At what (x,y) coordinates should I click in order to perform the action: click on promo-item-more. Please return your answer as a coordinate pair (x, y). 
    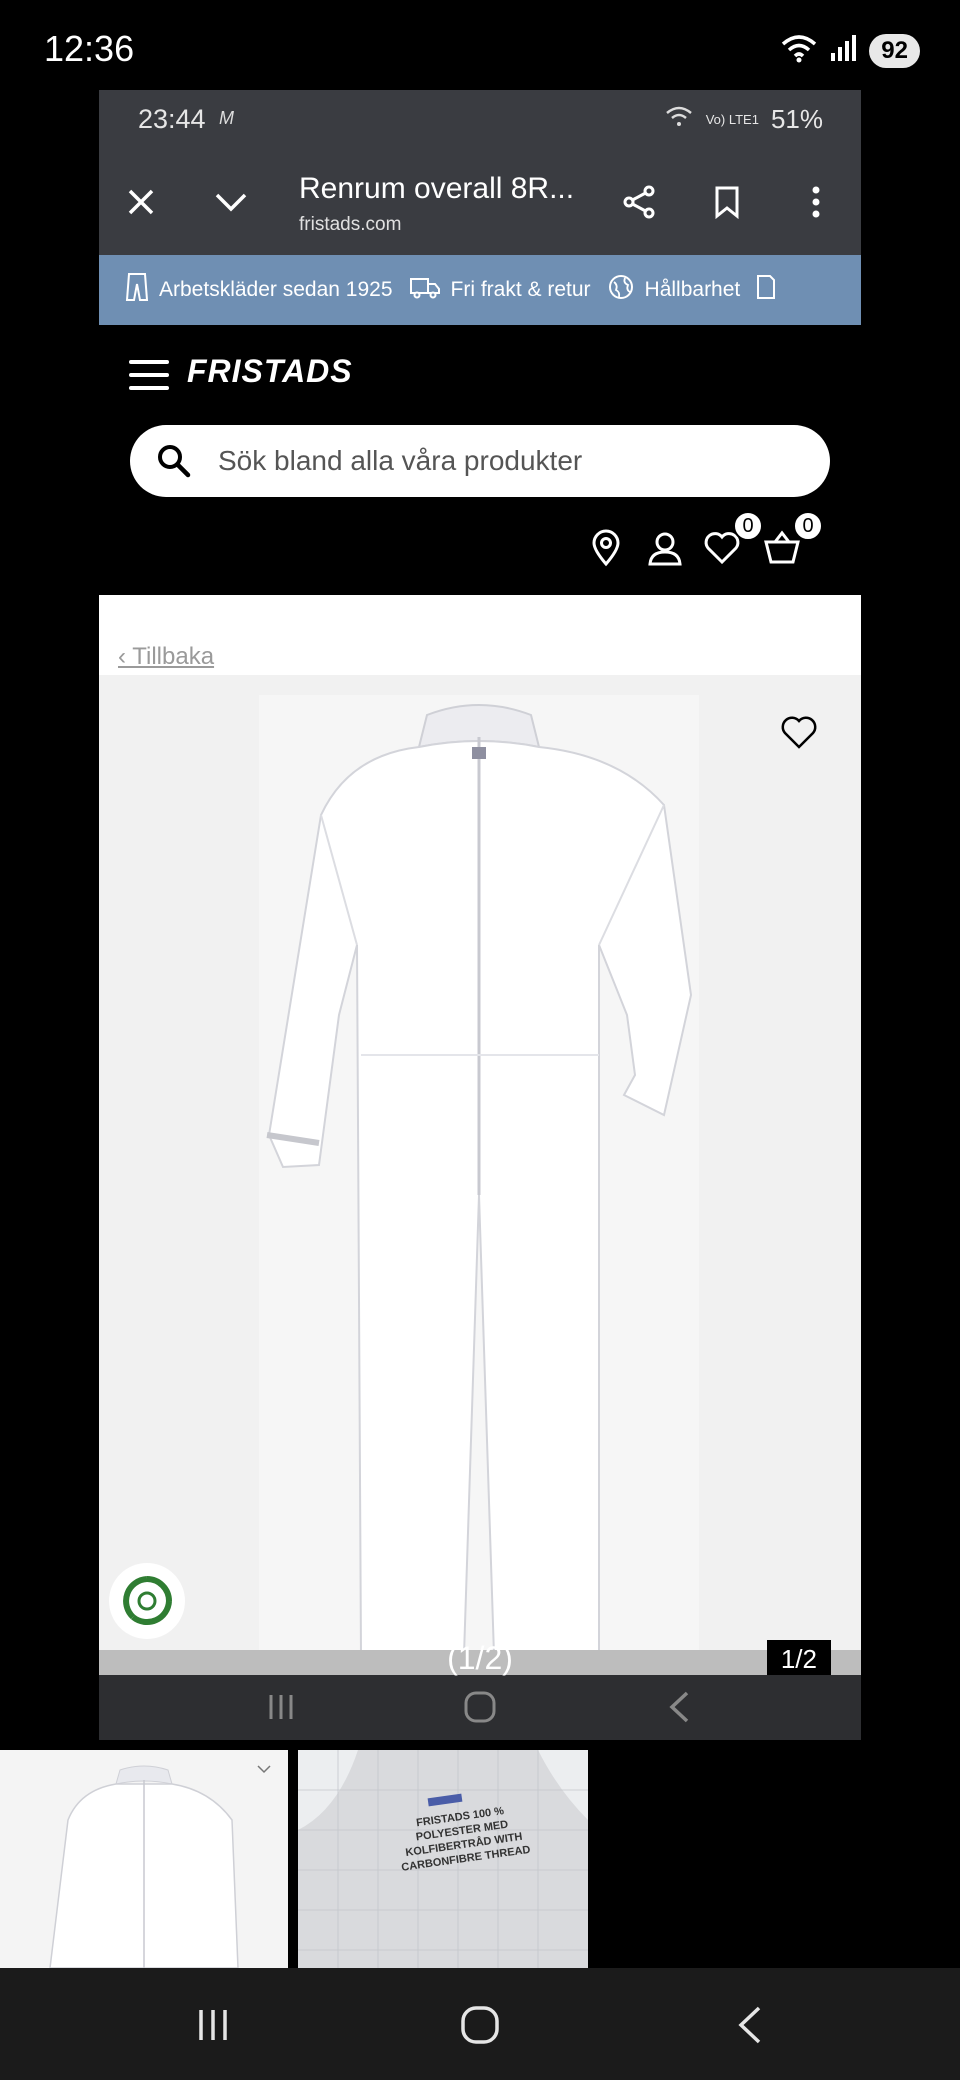
    Looking at the image, I should click on (766, 290).